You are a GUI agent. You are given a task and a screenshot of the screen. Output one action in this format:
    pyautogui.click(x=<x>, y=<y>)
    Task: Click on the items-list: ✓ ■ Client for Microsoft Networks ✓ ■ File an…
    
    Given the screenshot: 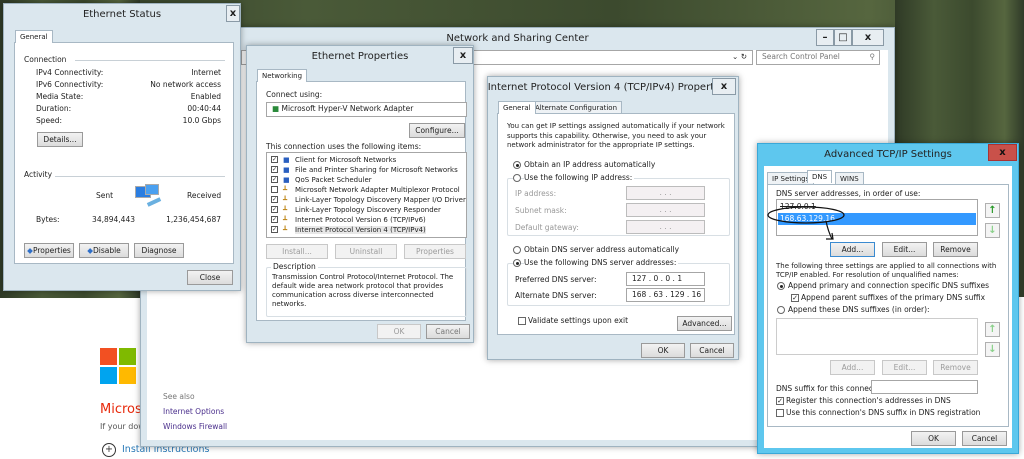 What is the action you would take?
    pyautogui.click(x=366, y=195)
    